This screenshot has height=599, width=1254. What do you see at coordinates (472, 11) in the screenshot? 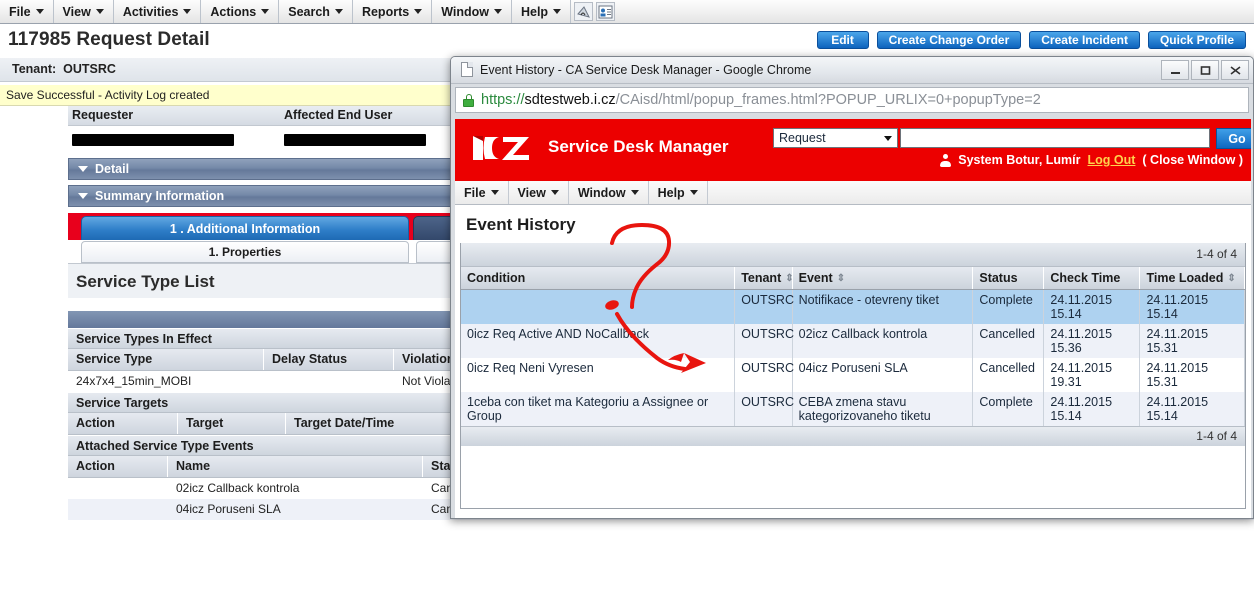
I see `menu-window: Window` at bounding box center [472, 11].